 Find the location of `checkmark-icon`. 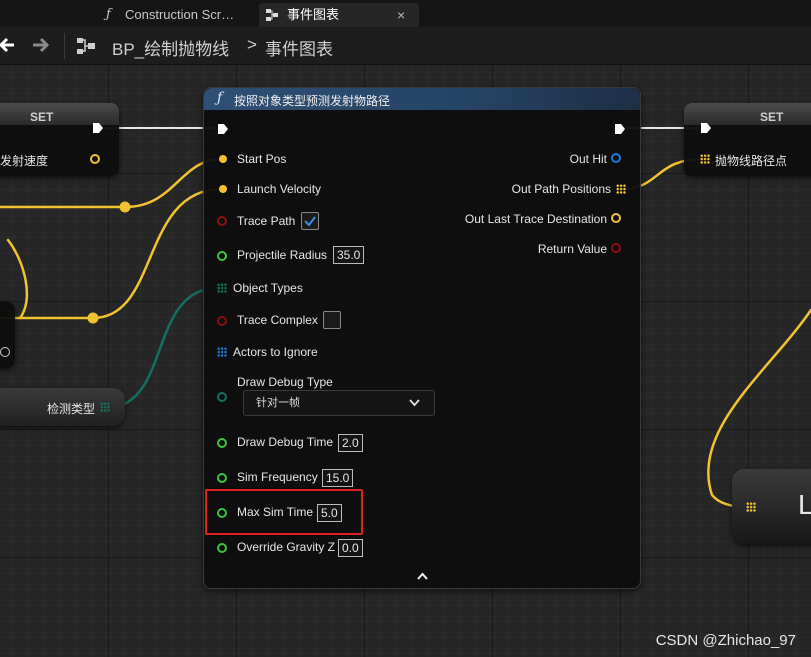

checkmark-icon is located at coordinates (310, 221).